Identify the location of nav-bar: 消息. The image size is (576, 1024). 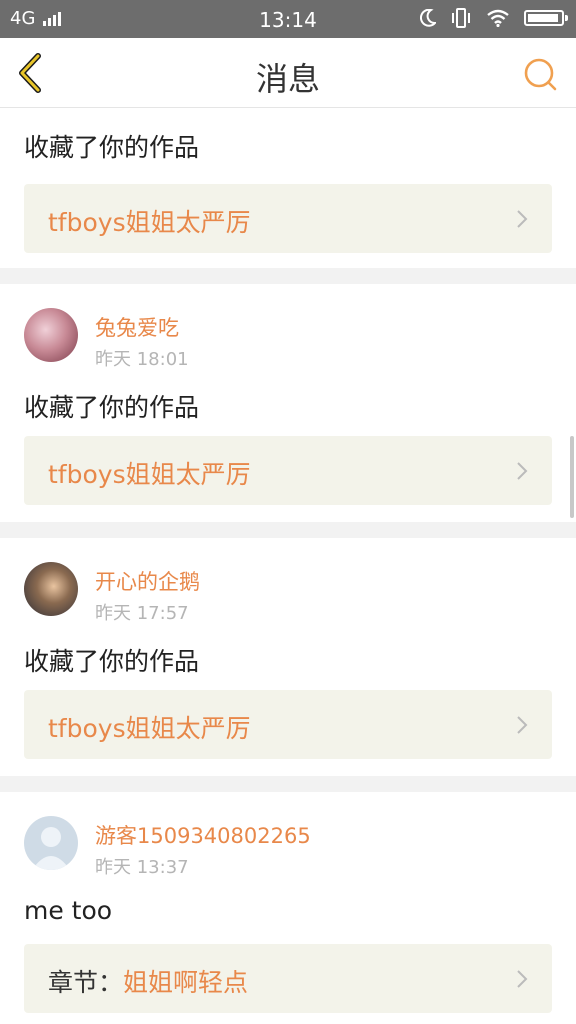
(288, 73).